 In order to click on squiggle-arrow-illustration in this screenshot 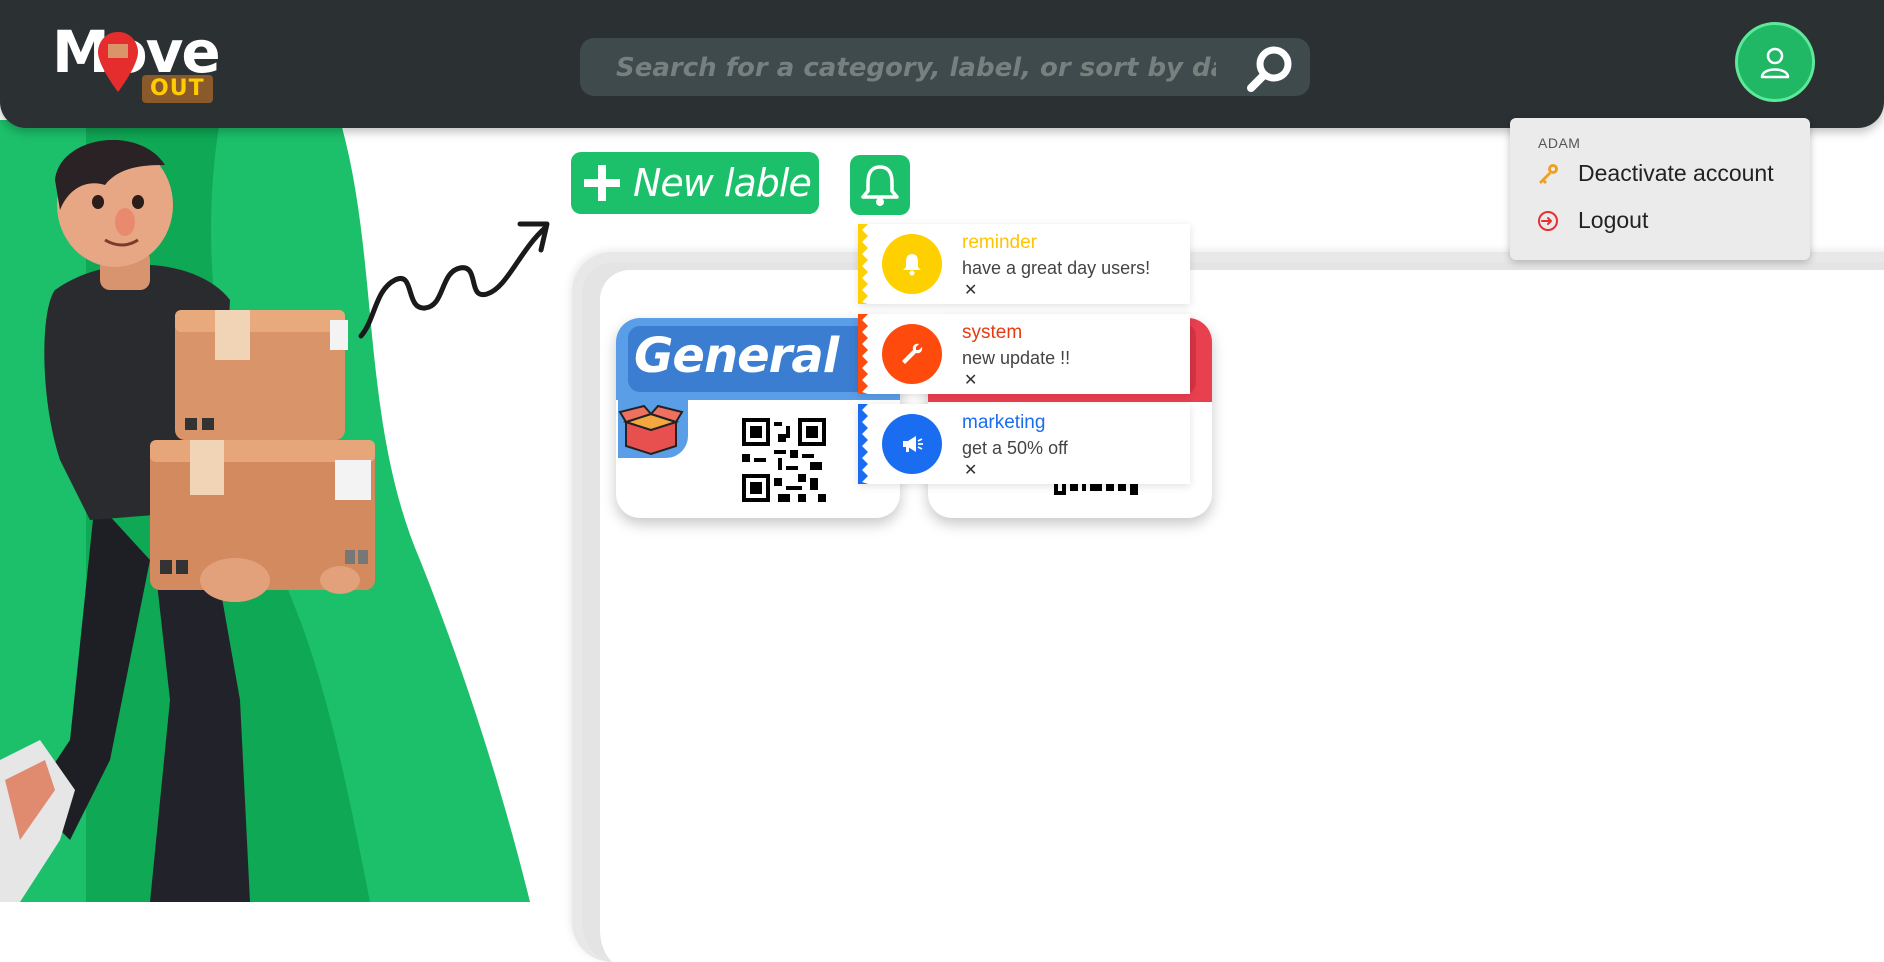, I will do `click(454, 280)`.